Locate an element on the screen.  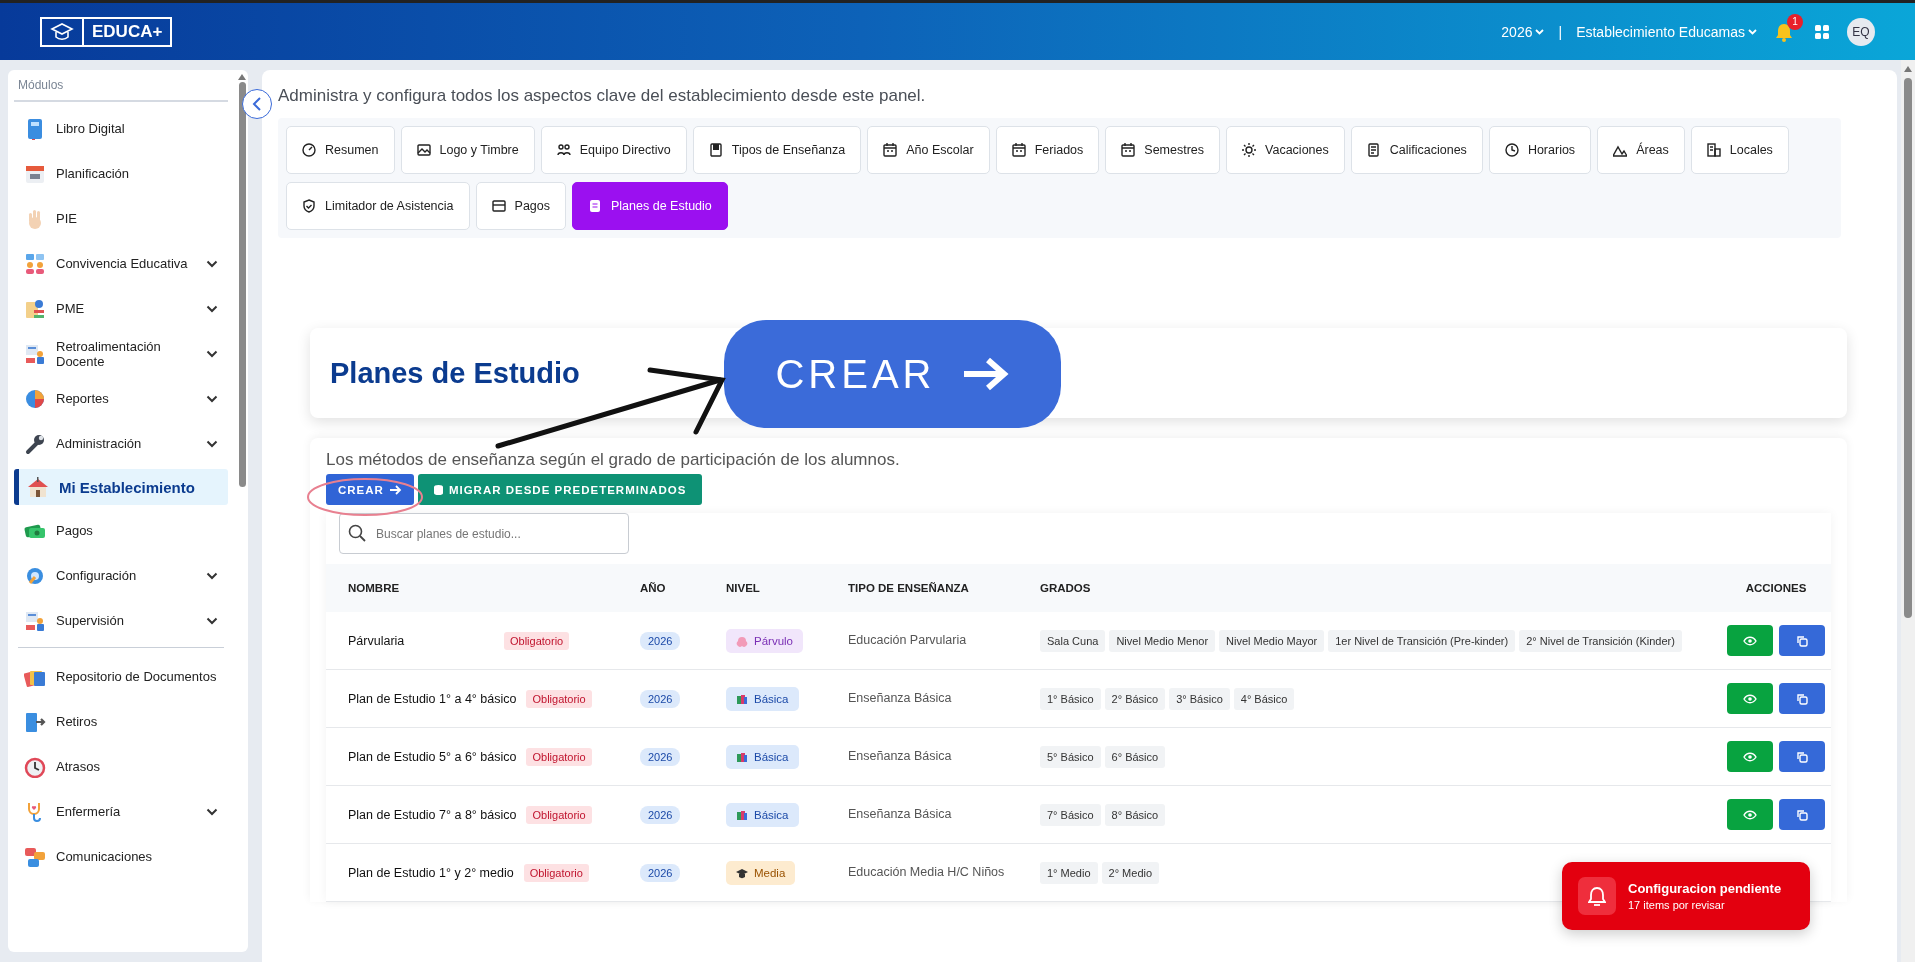
image-icon is located at coordinates (423, 150).